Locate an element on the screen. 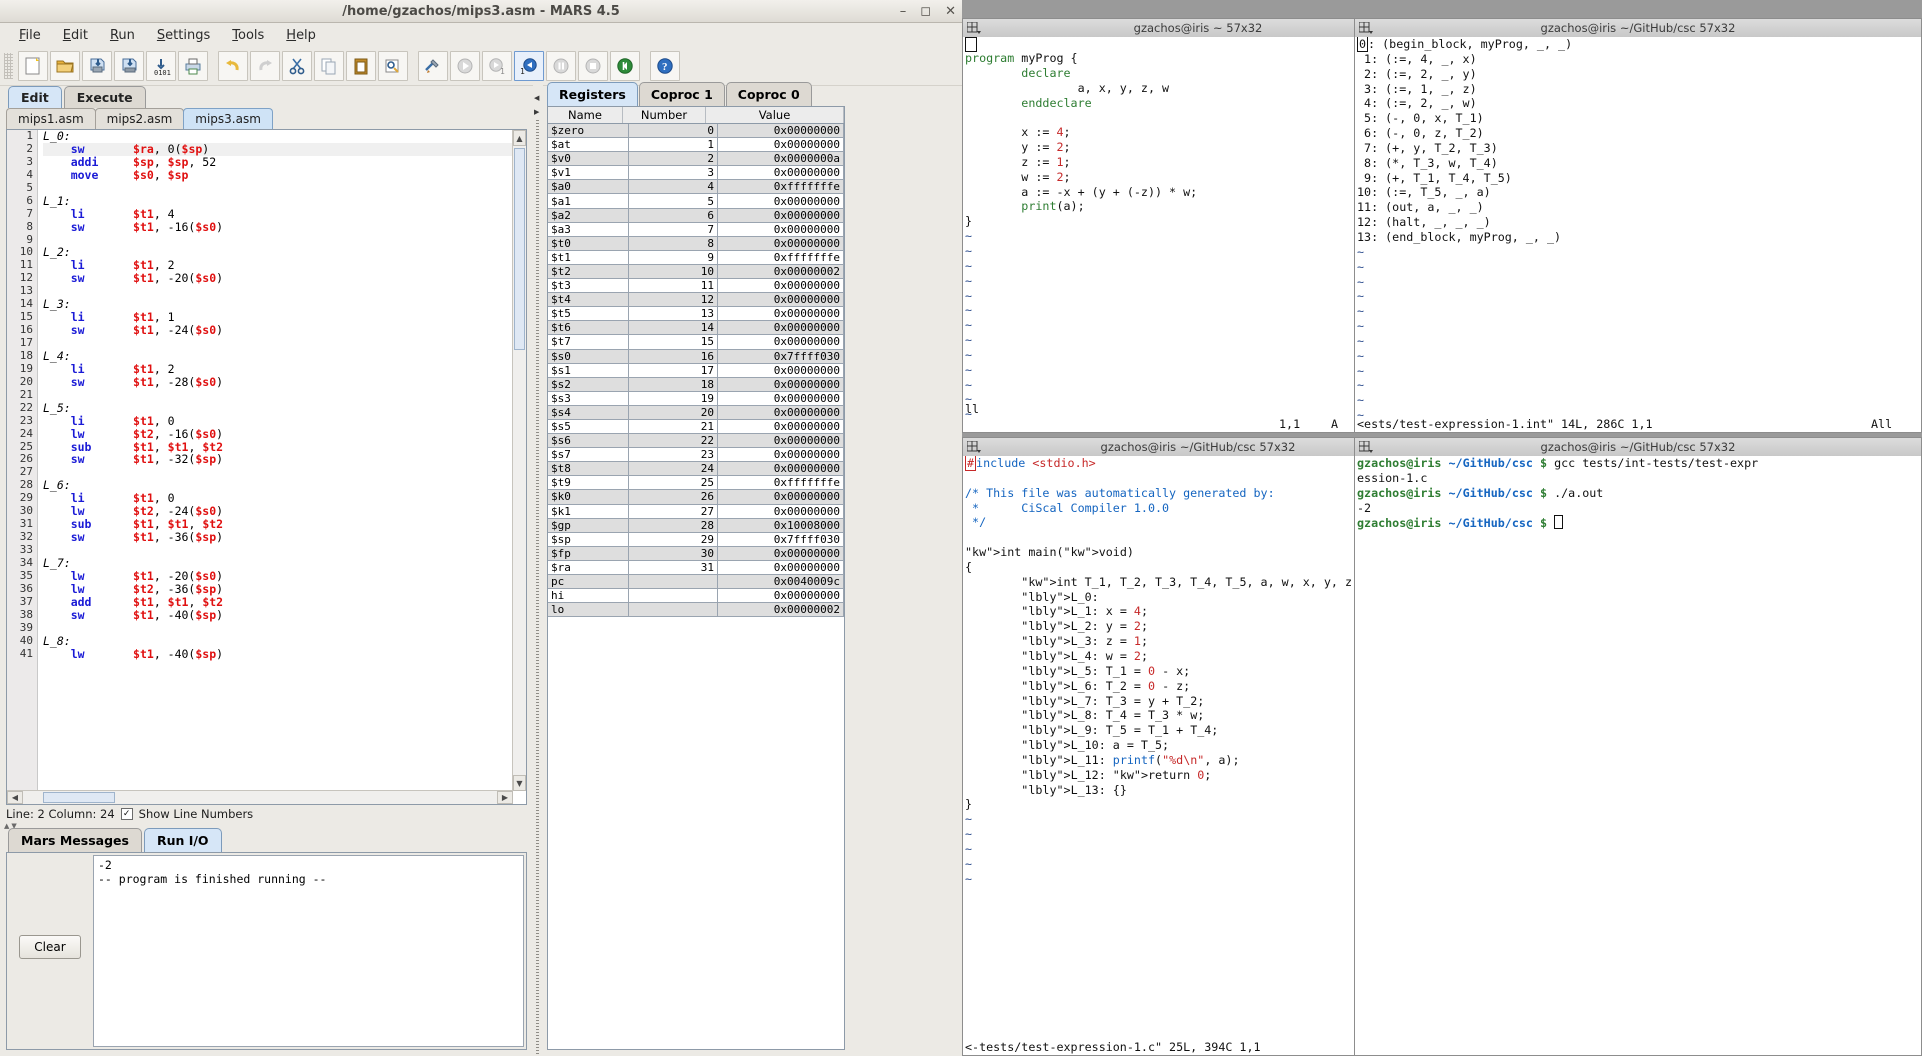 Image resolution: width=1922 pixels, height=1056 pixels. register-row: $s7 23 0x00000000 is located at coordinates (696, 455).